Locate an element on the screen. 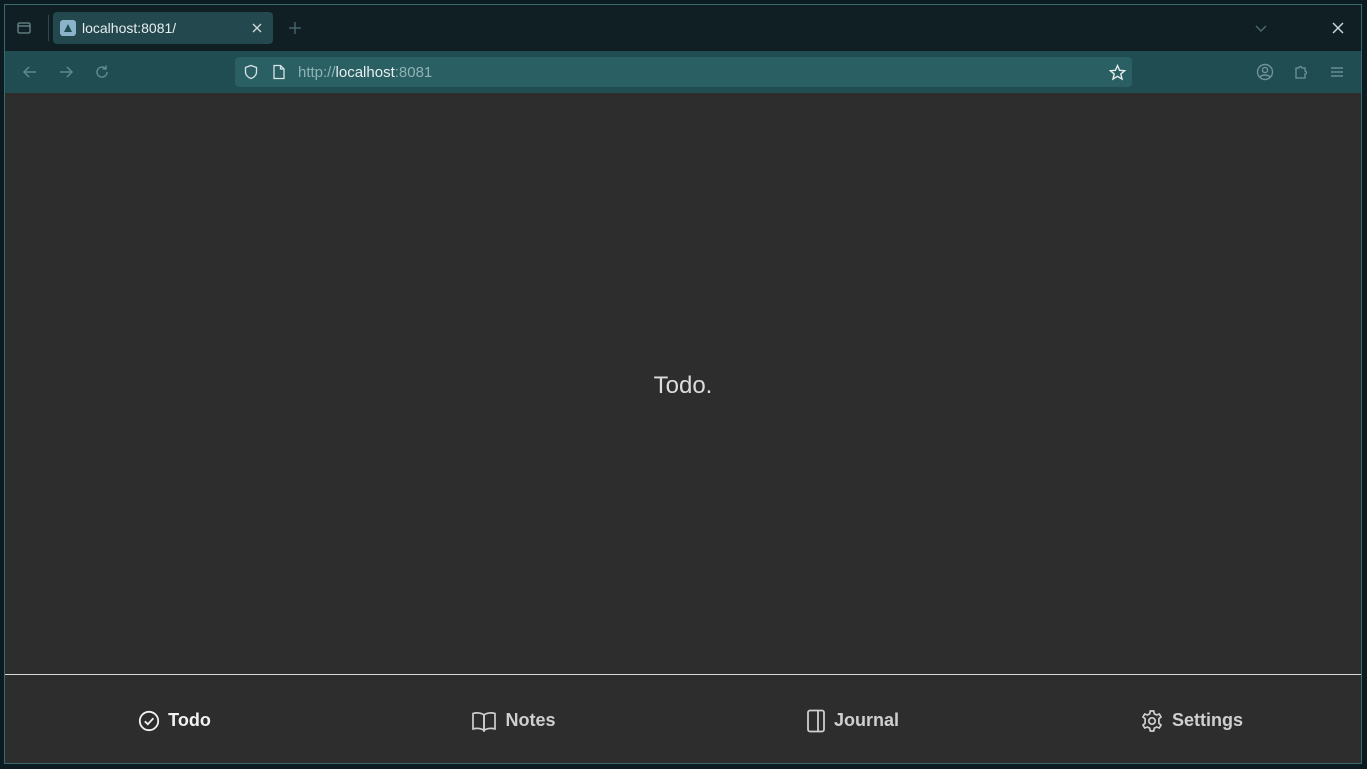  nav-item-notes: Notes is located at coordinates (513, 719).